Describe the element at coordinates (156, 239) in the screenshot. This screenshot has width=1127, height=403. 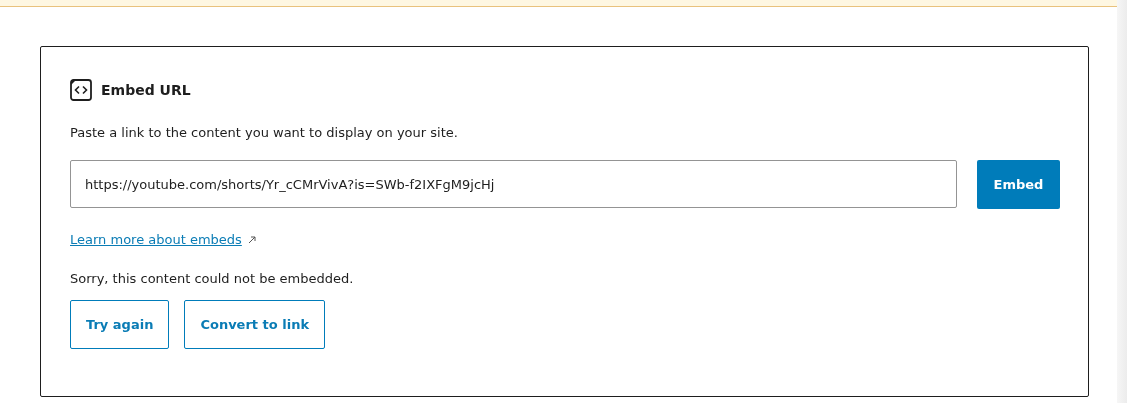
I see `learn-more-link: Learn more about embeds` at that location.